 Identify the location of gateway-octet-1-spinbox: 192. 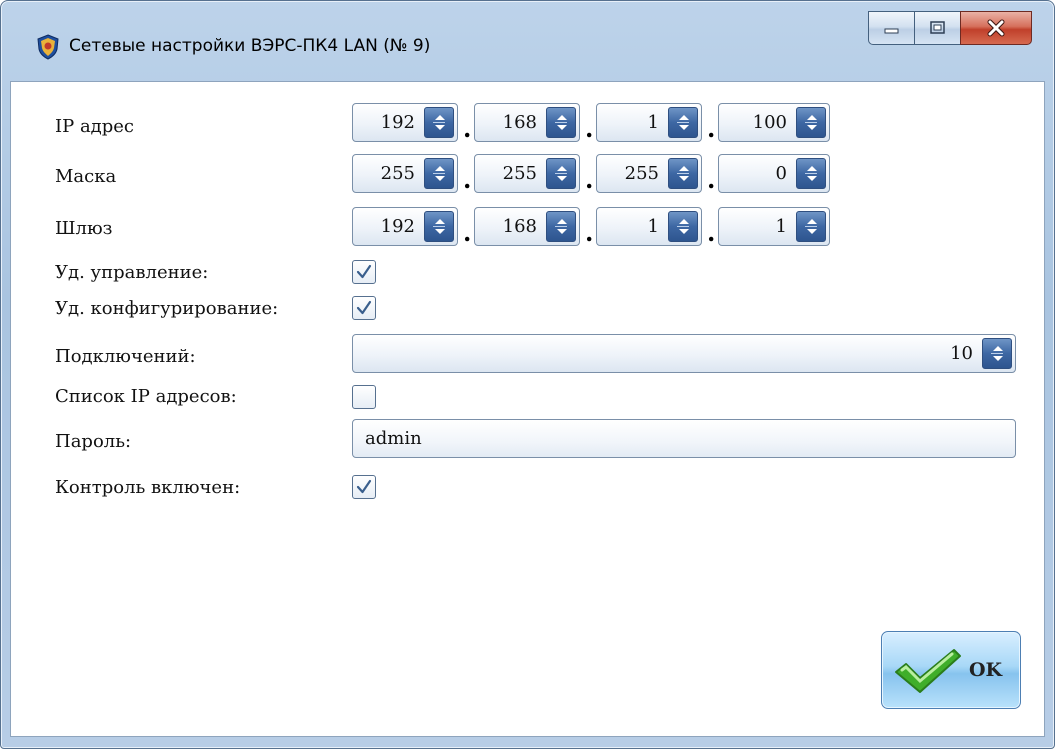
(405, 226).